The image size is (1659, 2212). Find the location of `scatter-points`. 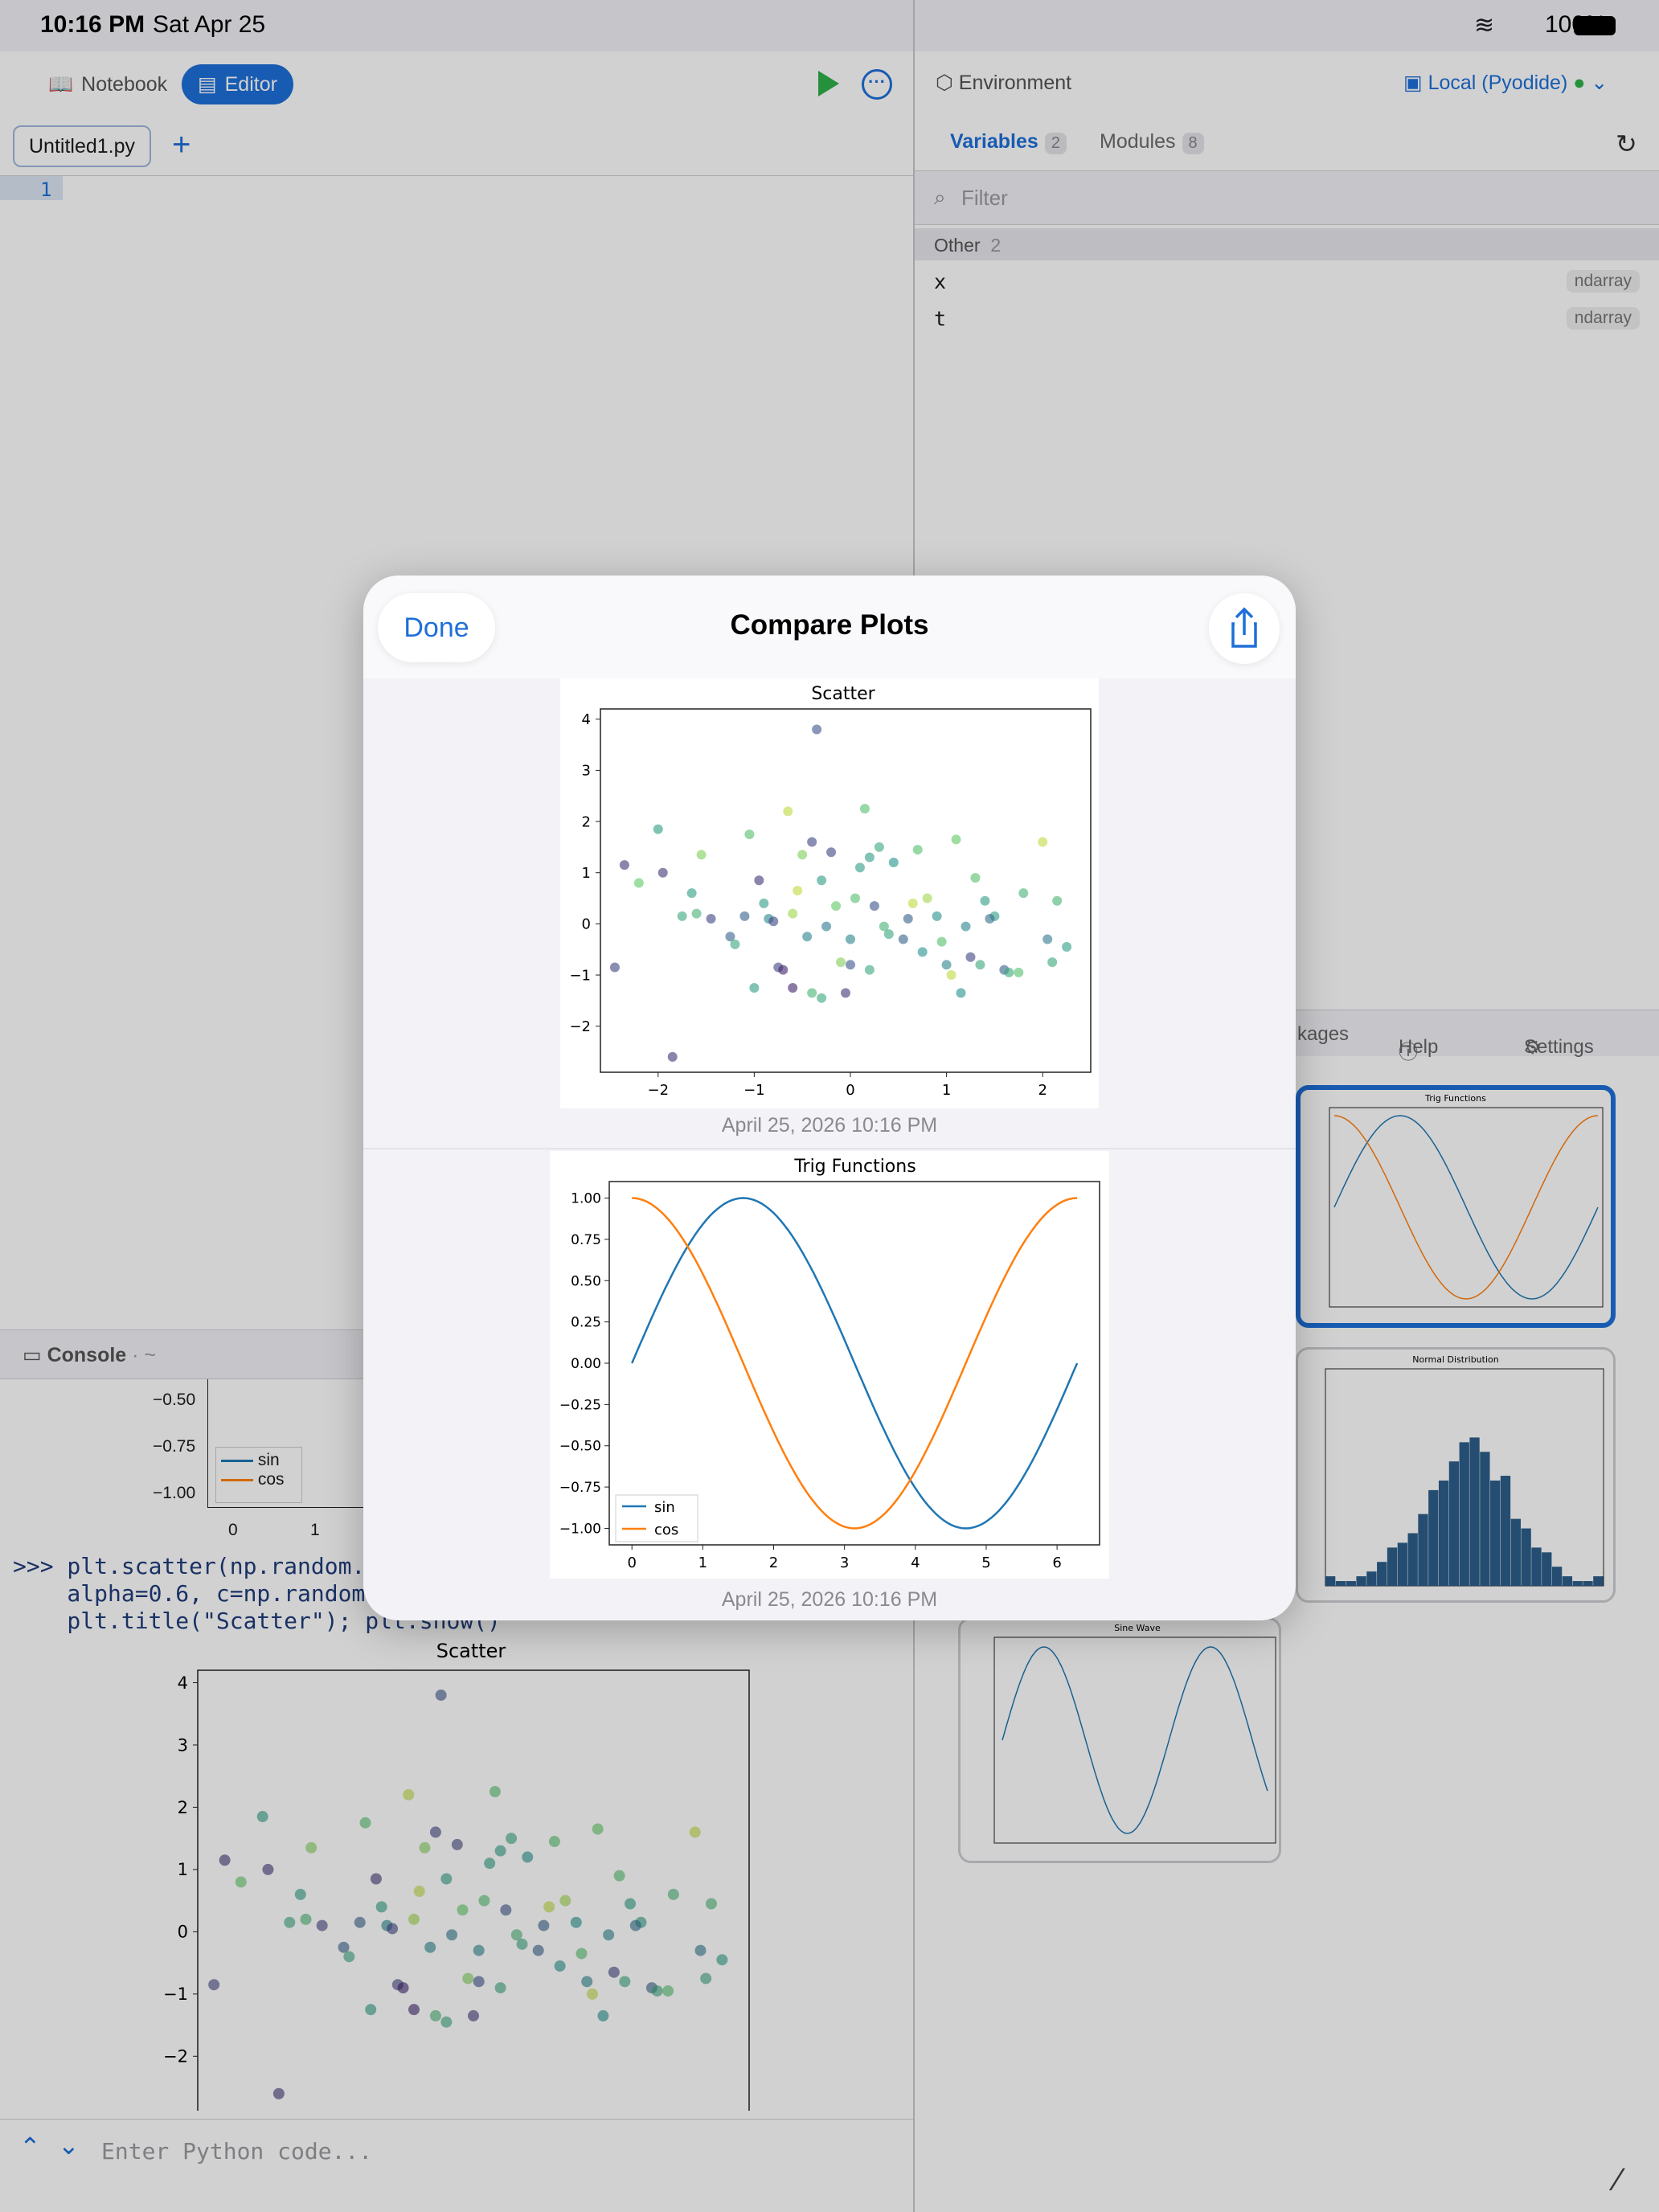

scatter-points is located at coordinates (841, 893).